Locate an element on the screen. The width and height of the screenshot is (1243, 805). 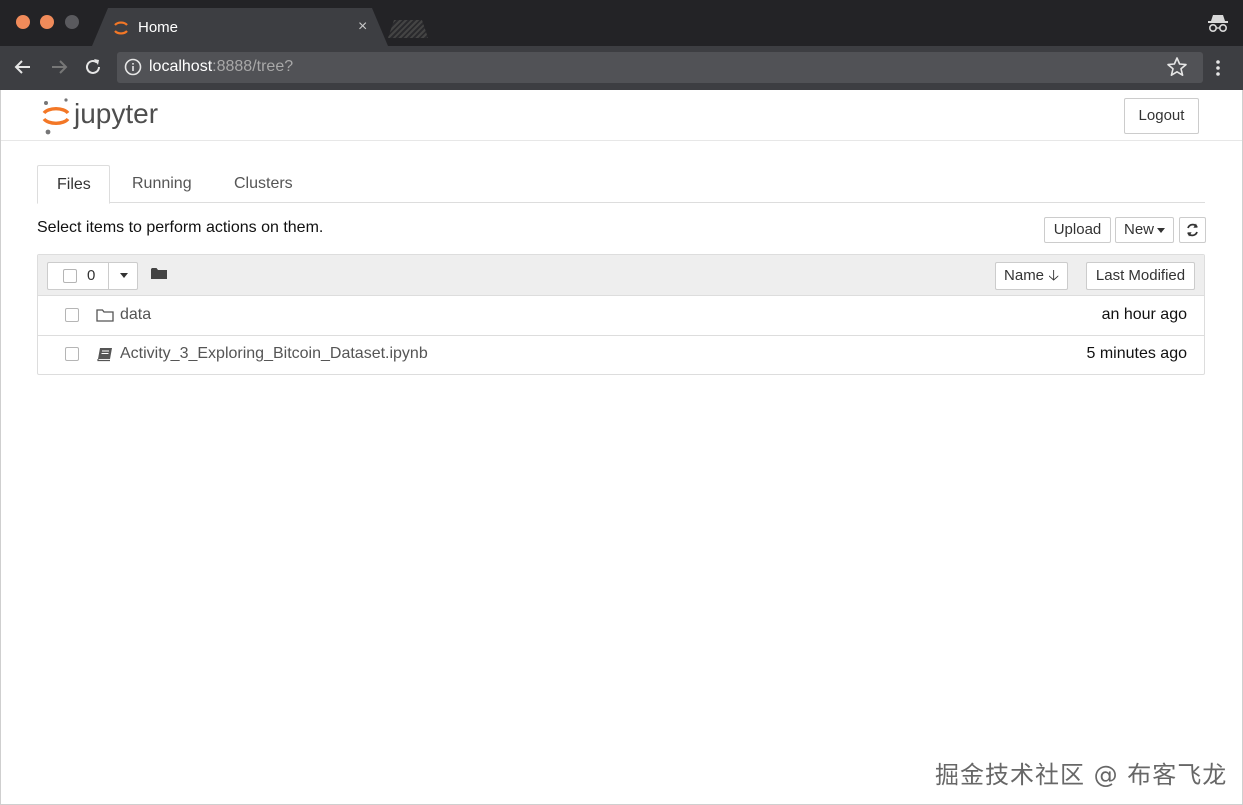
select-all-group: 0 is located at coordinates (92, 276).